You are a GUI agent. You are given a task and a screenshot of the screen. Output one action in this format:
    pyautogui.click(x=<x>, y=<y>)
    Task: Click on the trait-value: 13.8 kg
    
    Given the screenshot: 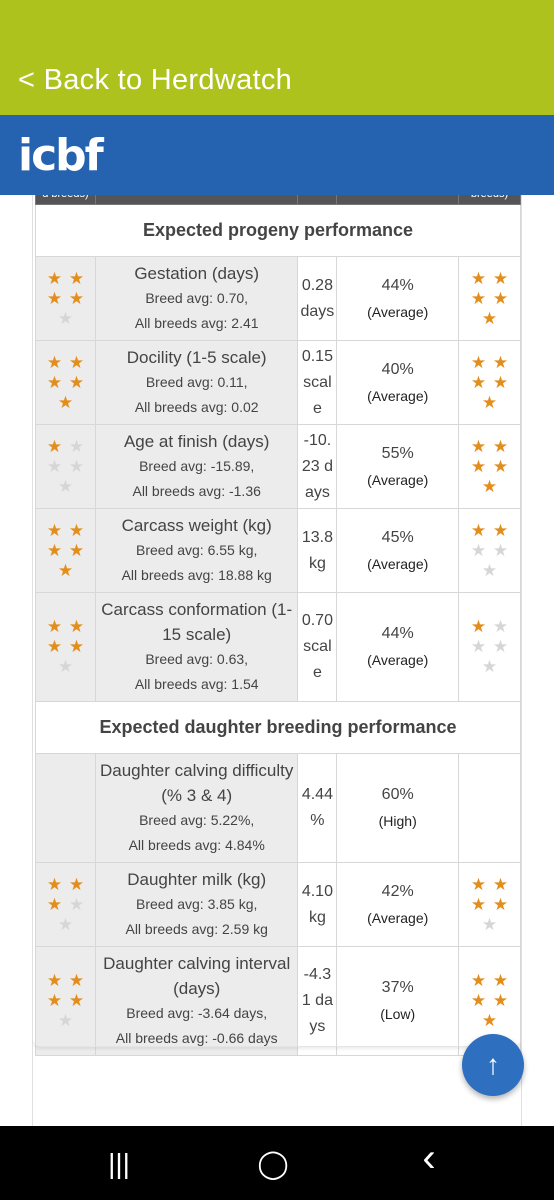 What is the action you would take?
    pyautogui.click(x=317, y=550)
    